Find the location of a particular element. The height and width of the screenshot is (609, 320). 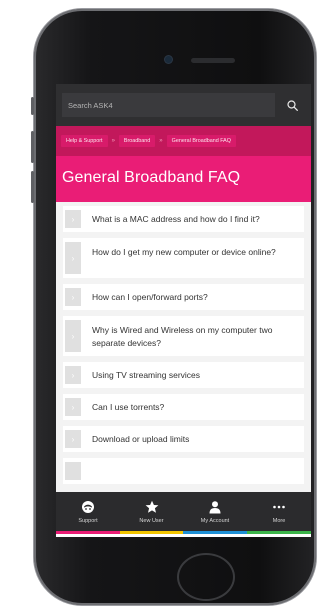

faq-item-label: Can I use torrents? is located at coordinates (128, 407).